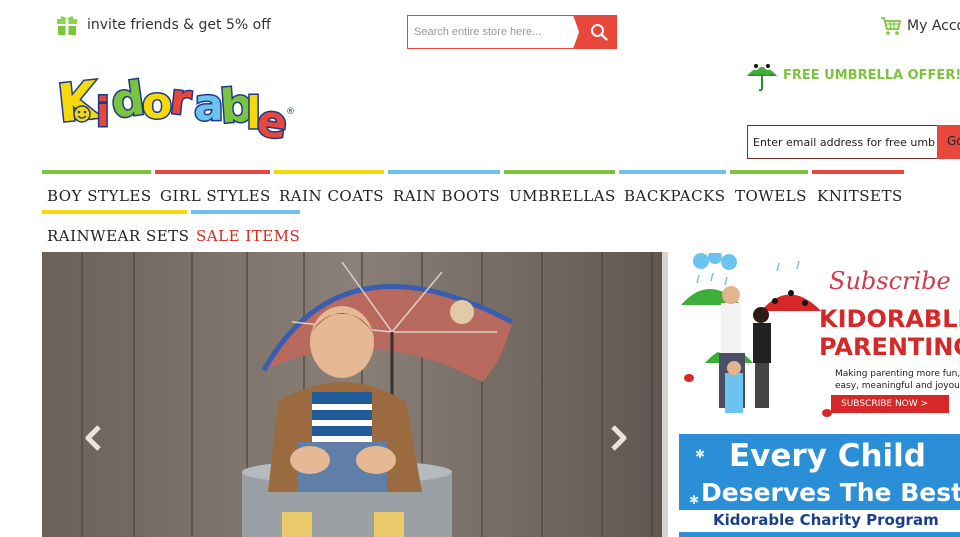  I want to click on gift-icon, so click(67, 25).